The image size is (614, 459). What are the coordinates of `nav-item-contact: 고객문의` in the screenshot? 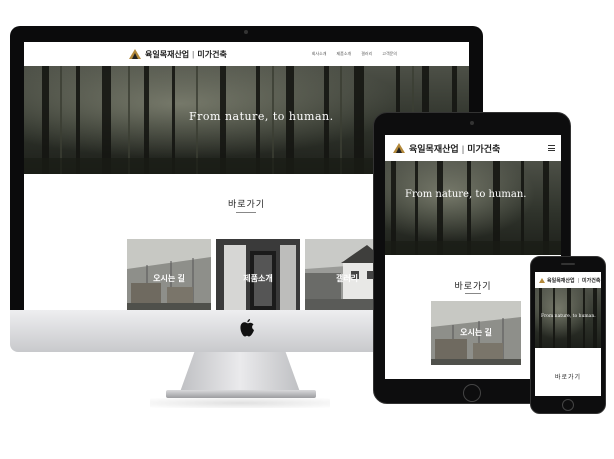 It's located at (389, 54).